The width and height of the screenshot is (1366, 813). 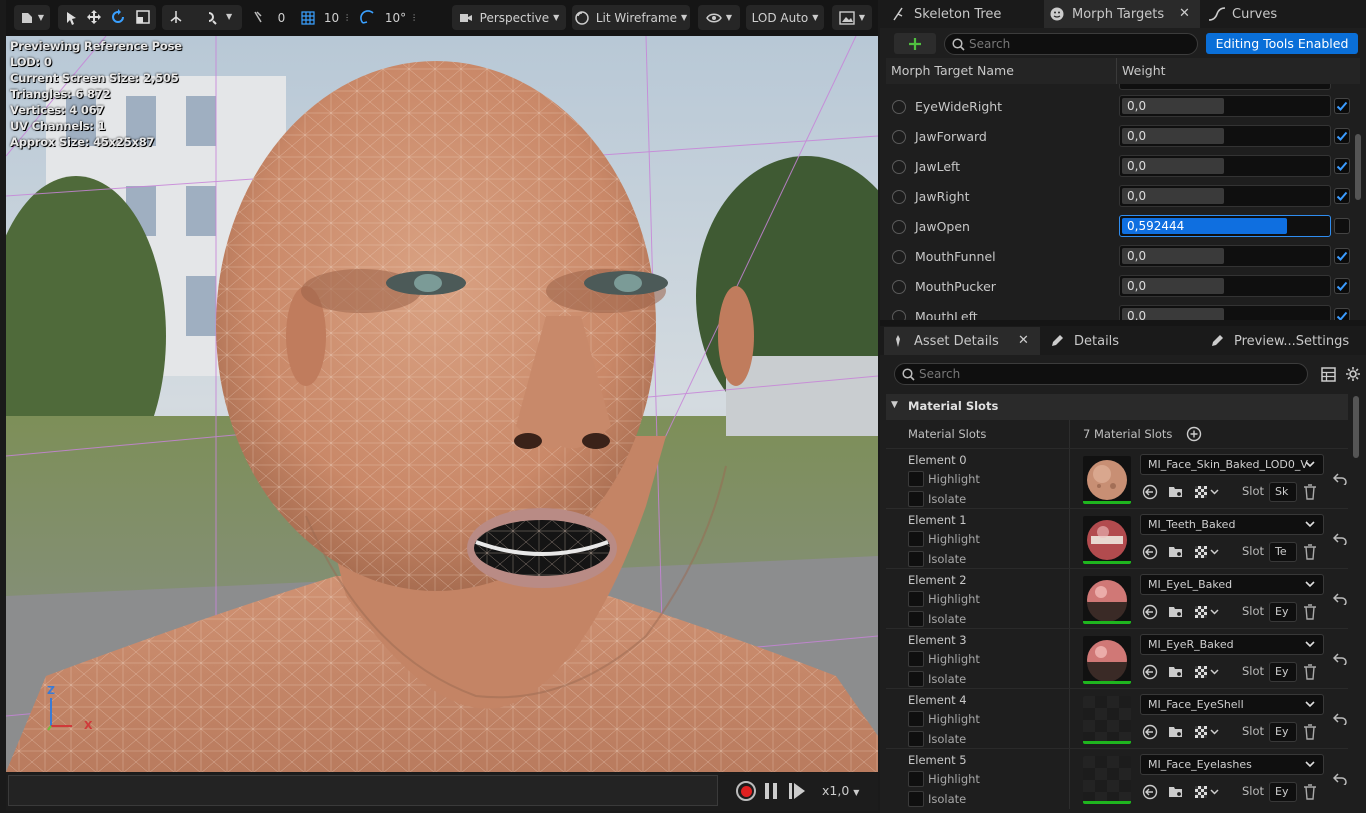 What do you see at coordinates (363, 790) in the screenshot?
I see `timeline-scrubber` at bounding box center [363, 790].